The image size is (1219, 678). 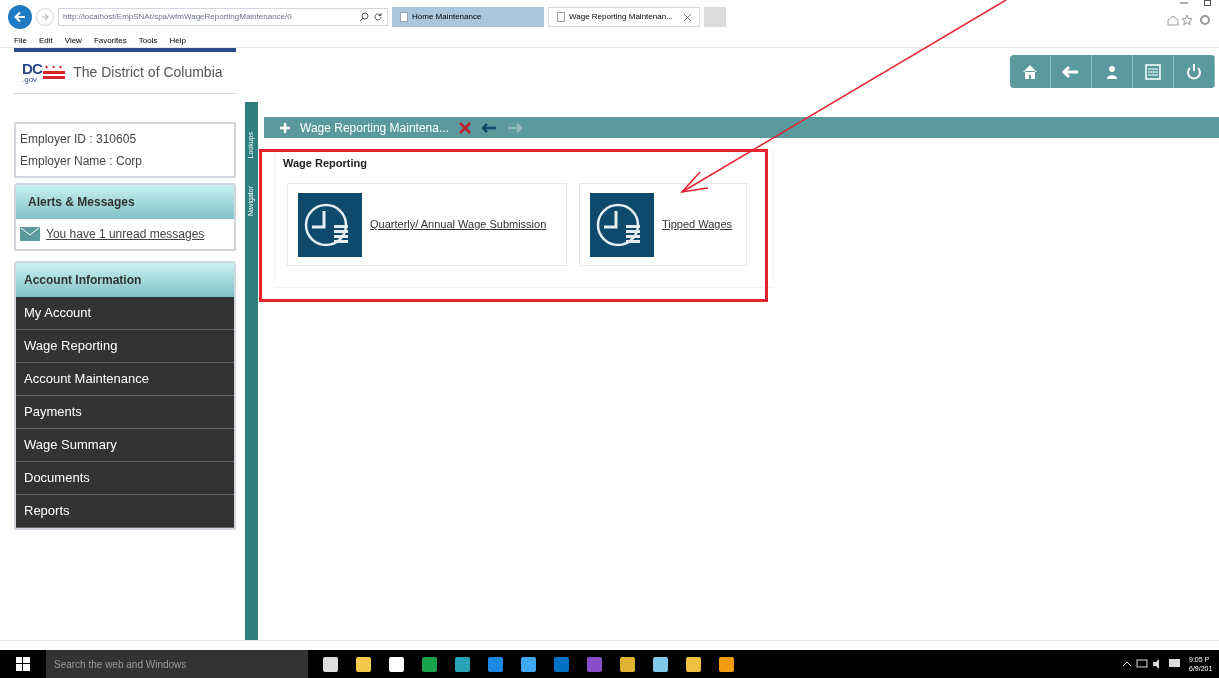 What do you see at coordinates (125, 445) in the screenshot?
I see `nav-item: Wage Summary` at bounding box center [125, 445].